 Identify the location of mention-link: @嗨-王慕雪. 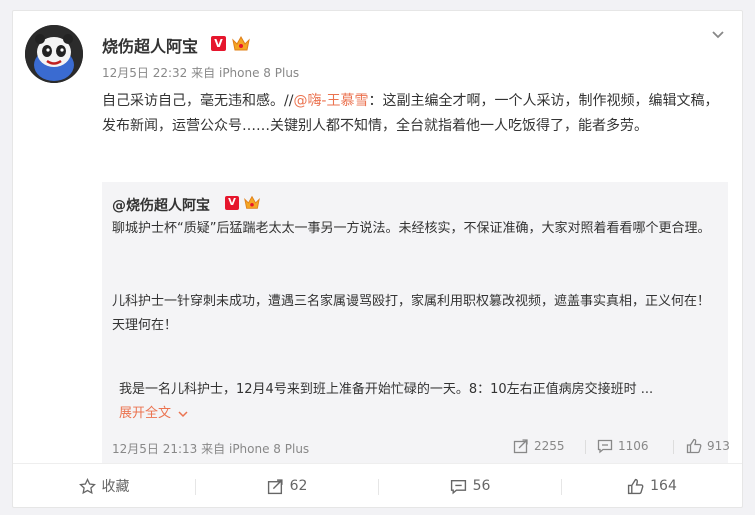
(330, 101).